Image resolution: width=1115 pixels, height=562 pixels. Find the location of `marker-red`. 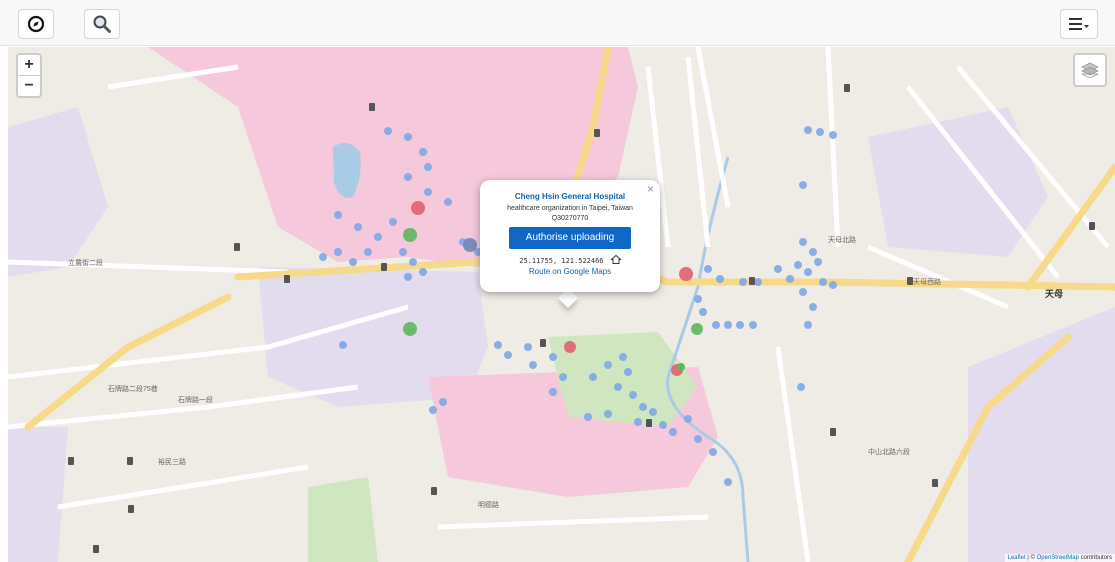

marker-red is located at coordinates (418, 208).